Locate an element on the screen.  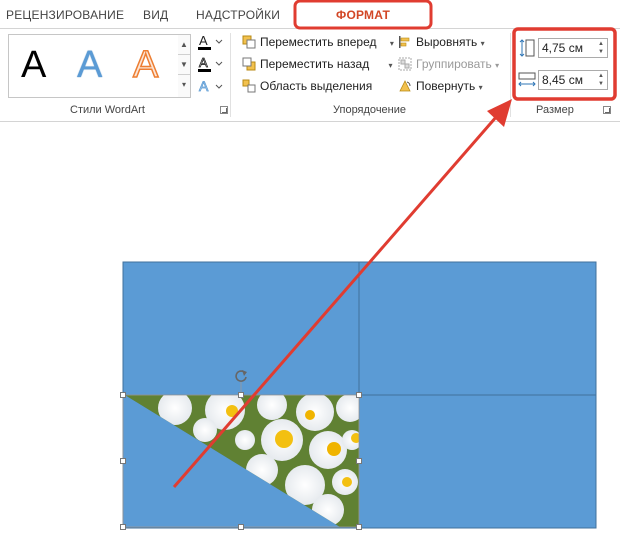
resize-handle-bottom is located at coordinates (241, 527).